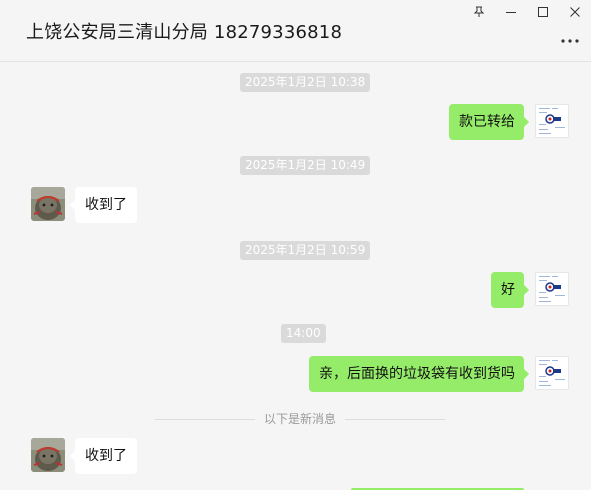 The image size is (591, 490). What do you see at coordinates (305, 165) in the screenshot?
I see `timestamp: 2025年1月2日 10:49` at bounding box center [305, 165].